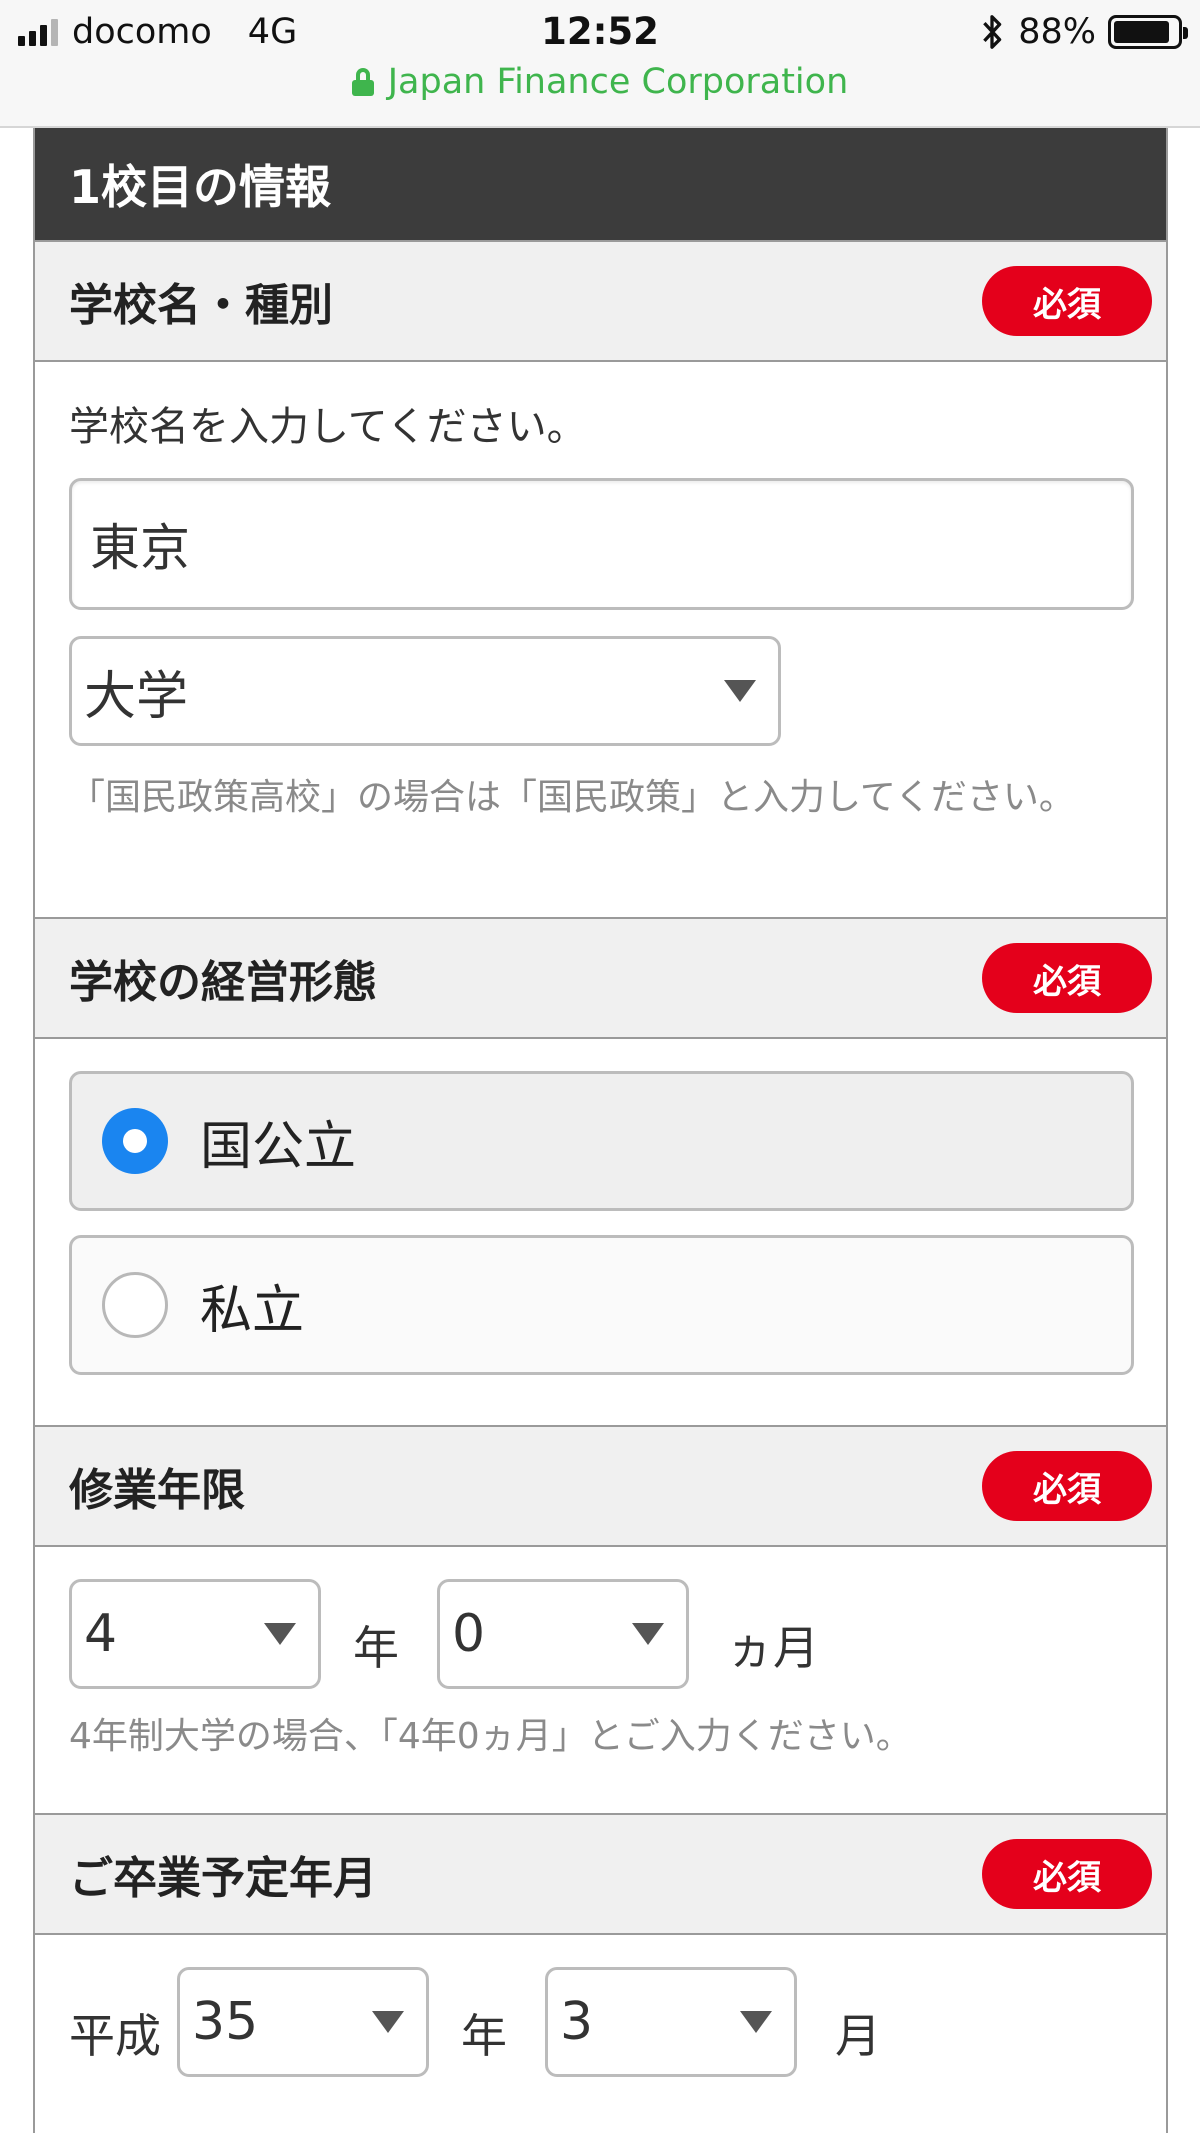 Image resolution: width=1200 pixels, height=2133 pixels. I want to click on graduation-month-value: 3, so click(577, 2022).